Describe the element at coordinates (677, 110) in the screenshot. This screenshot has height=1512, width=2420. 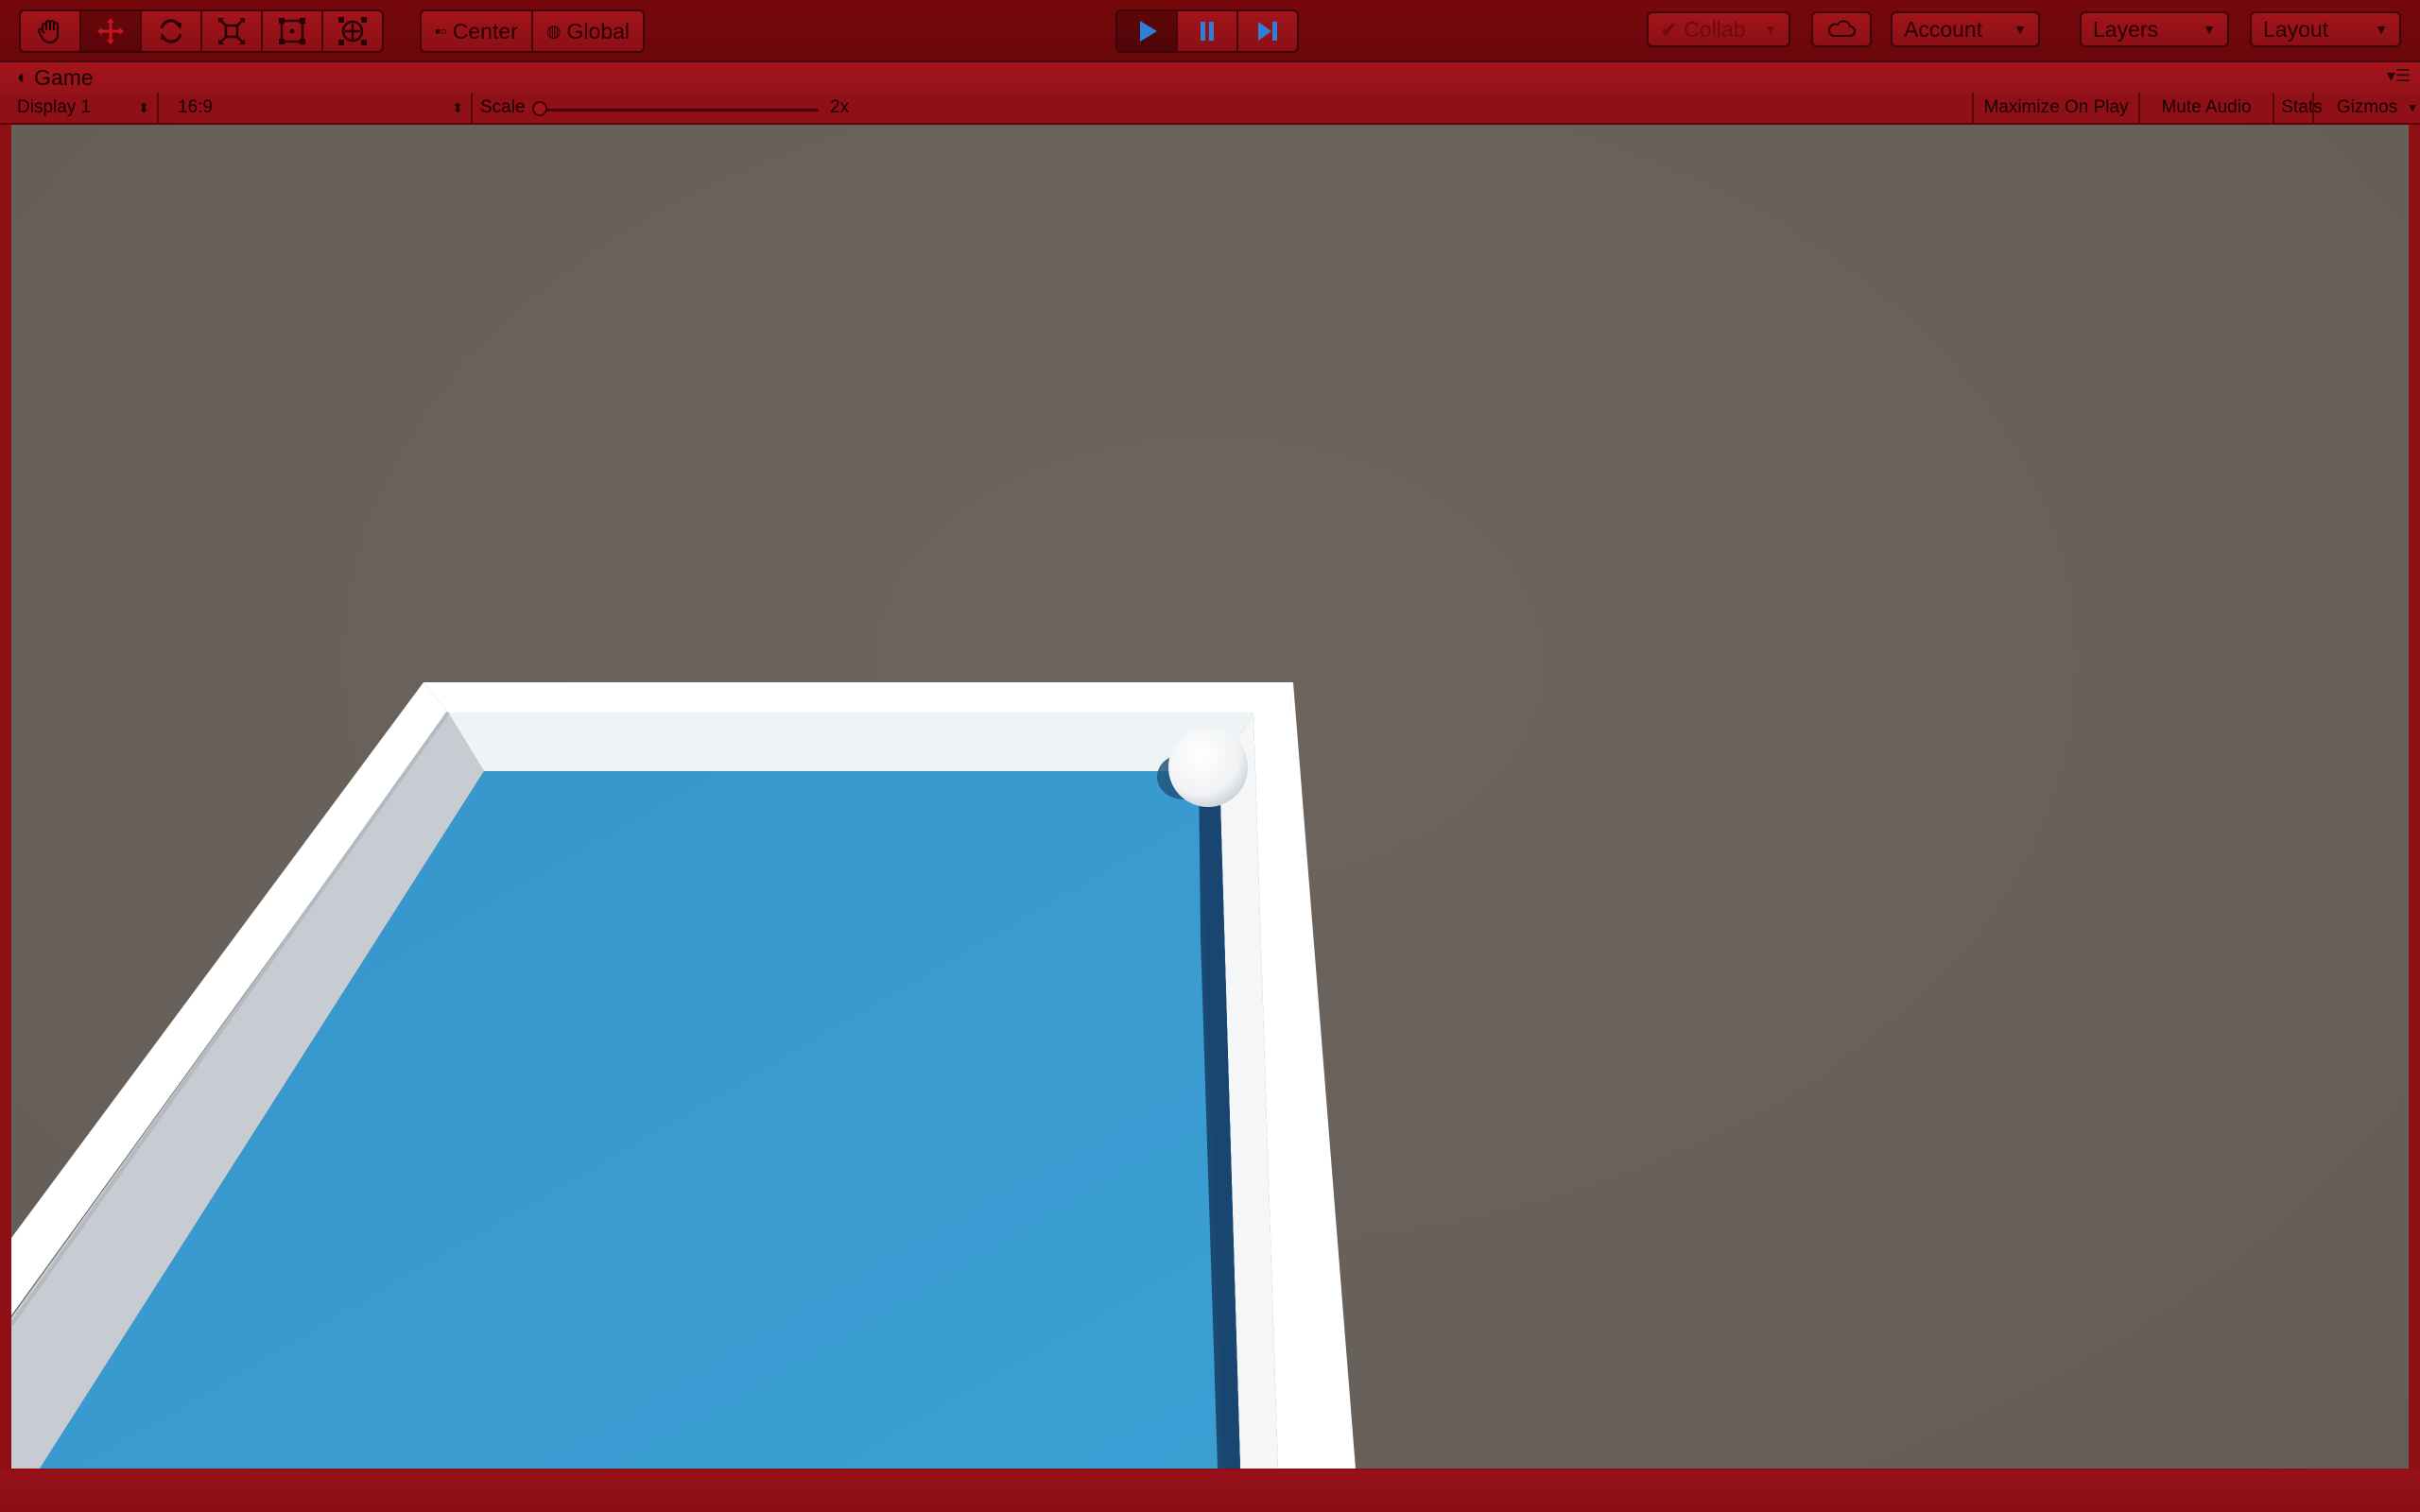
I see `scale-slider-track` at that location.